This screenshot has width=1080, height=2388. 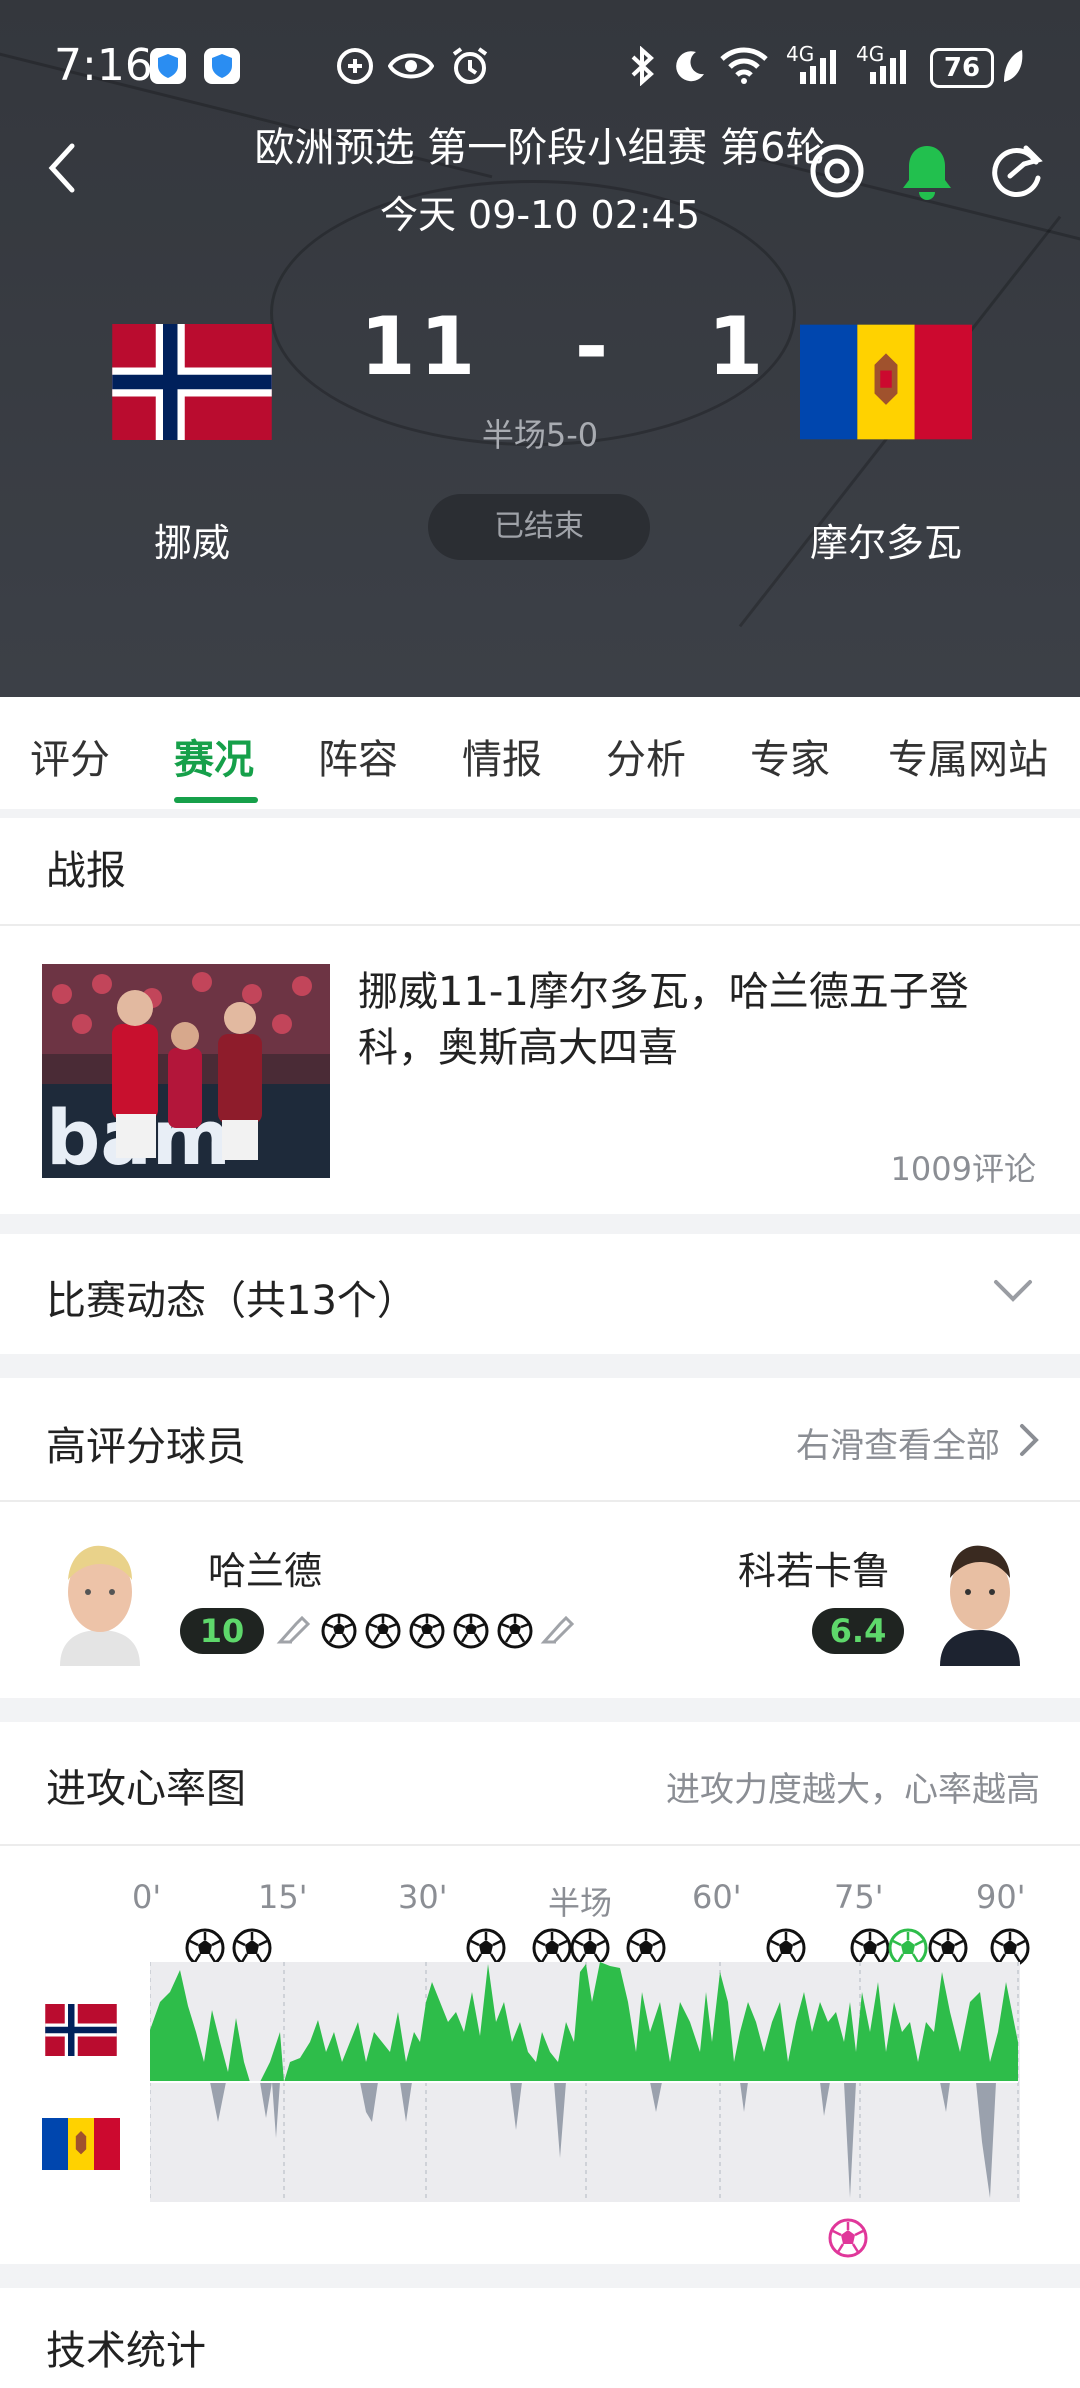 What do you see at coordinates (222, 1631) in the screenshot?
I see `home-player-rating: 10` at bounding box center [222, 1631].